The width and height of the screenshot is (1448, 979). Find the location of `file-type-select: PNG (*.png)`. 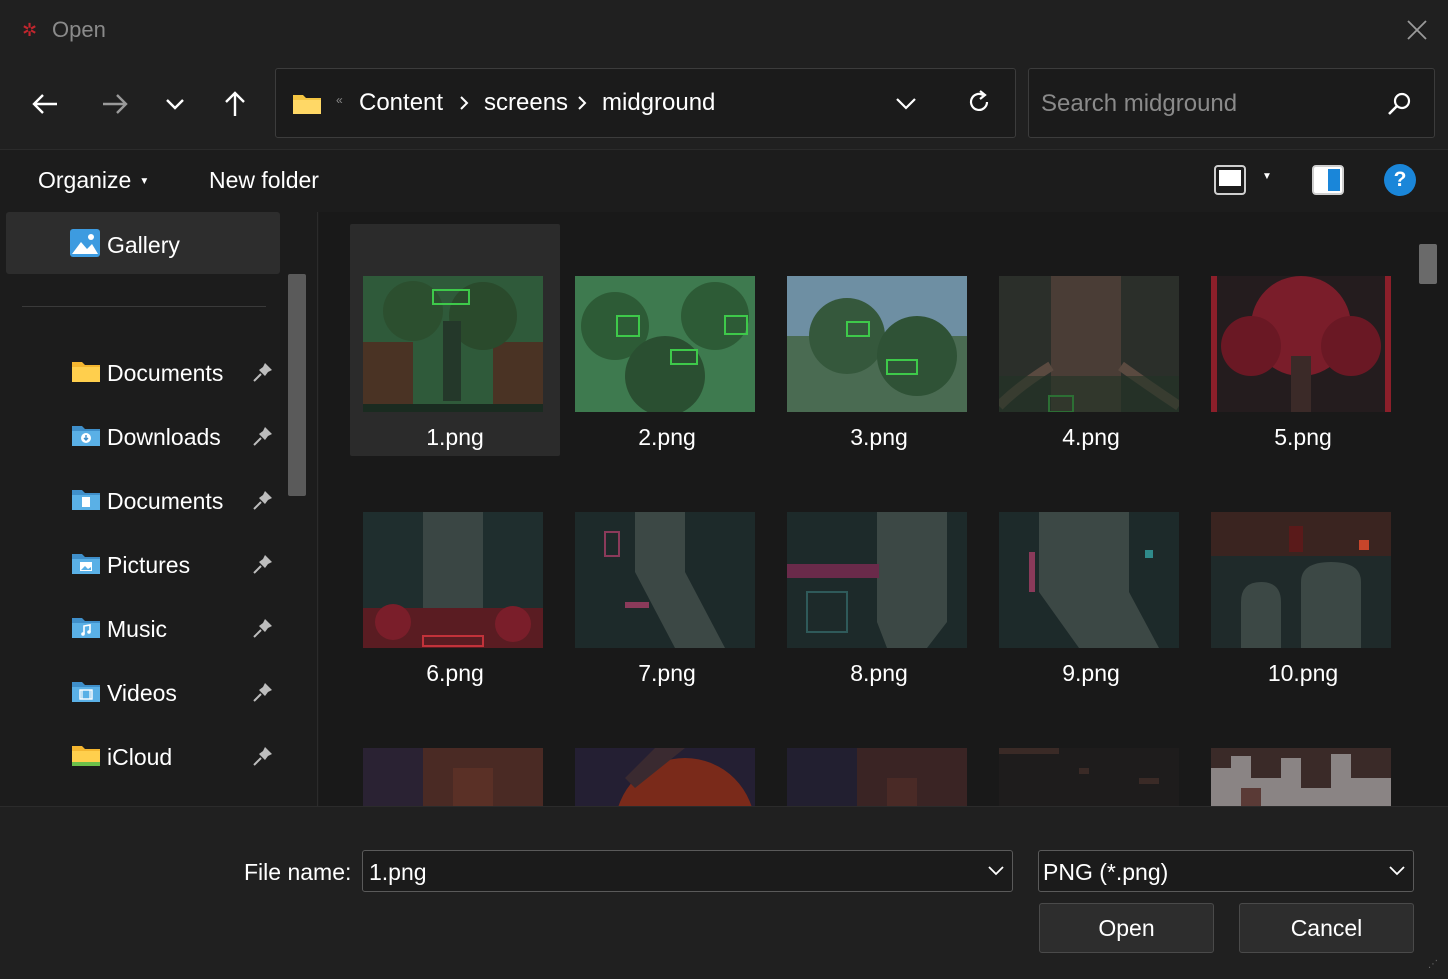

file-type-select: PNG (*.png) is located at coordinates (1226, 871).